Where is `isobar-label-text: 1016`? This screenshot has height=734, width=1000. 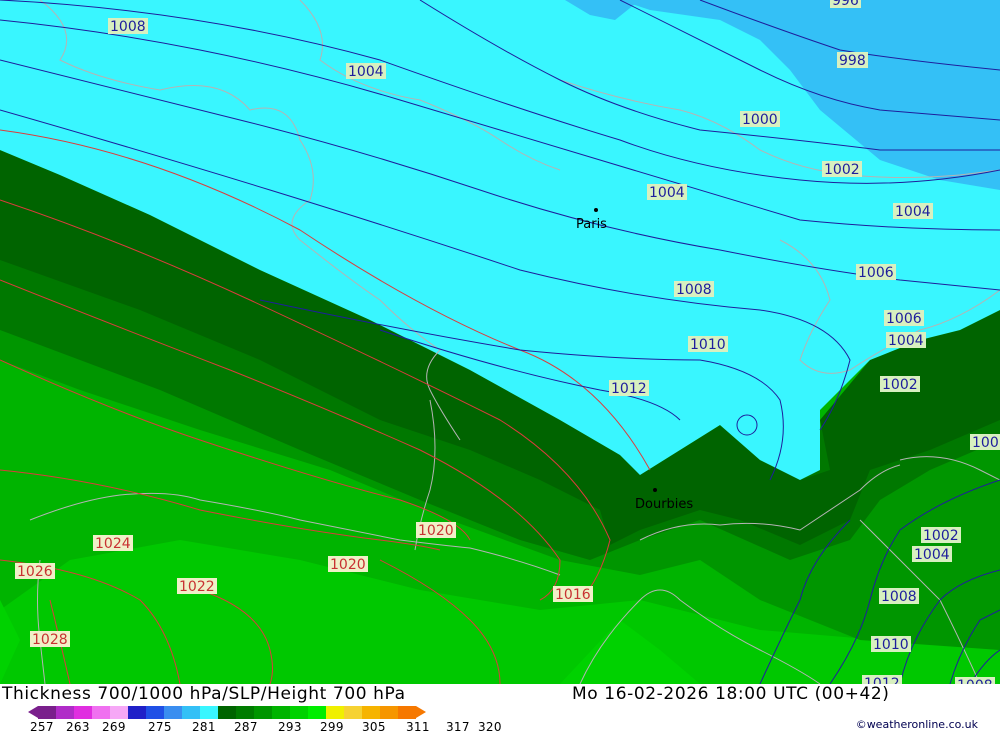 isobar-label-text: 1016 is located at coordinates (573, 595).